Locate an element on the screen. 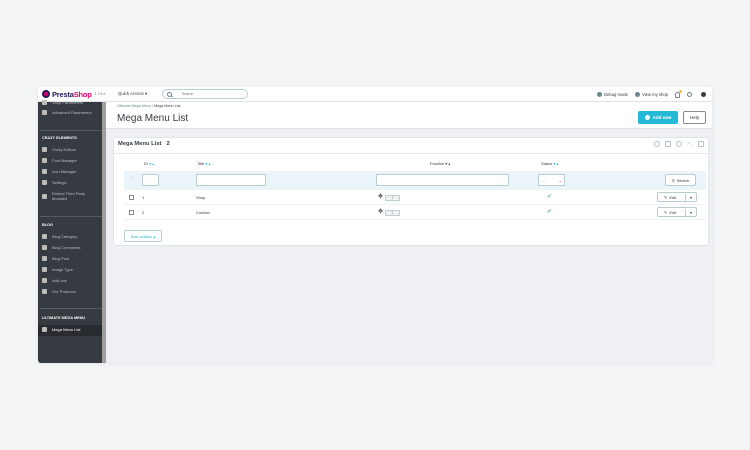 Image resolution: width=750 pixels, height=450 pixels. filter-status-select: -- ⌄ is located at coordinates (551, 180).